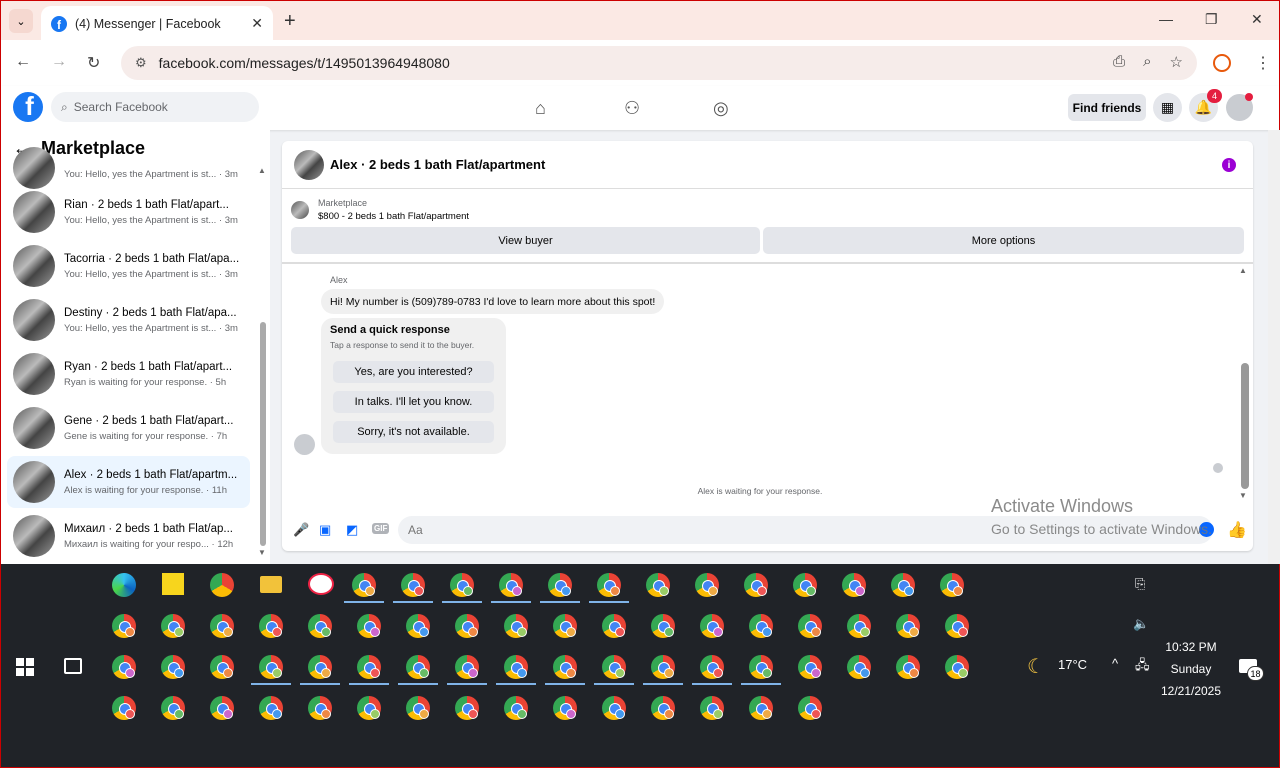  What do you see at coordinates (413, 372) in the screenshot?
I see `quick-response-option: Yes, are you interested?` at bounding box center [413, 372].